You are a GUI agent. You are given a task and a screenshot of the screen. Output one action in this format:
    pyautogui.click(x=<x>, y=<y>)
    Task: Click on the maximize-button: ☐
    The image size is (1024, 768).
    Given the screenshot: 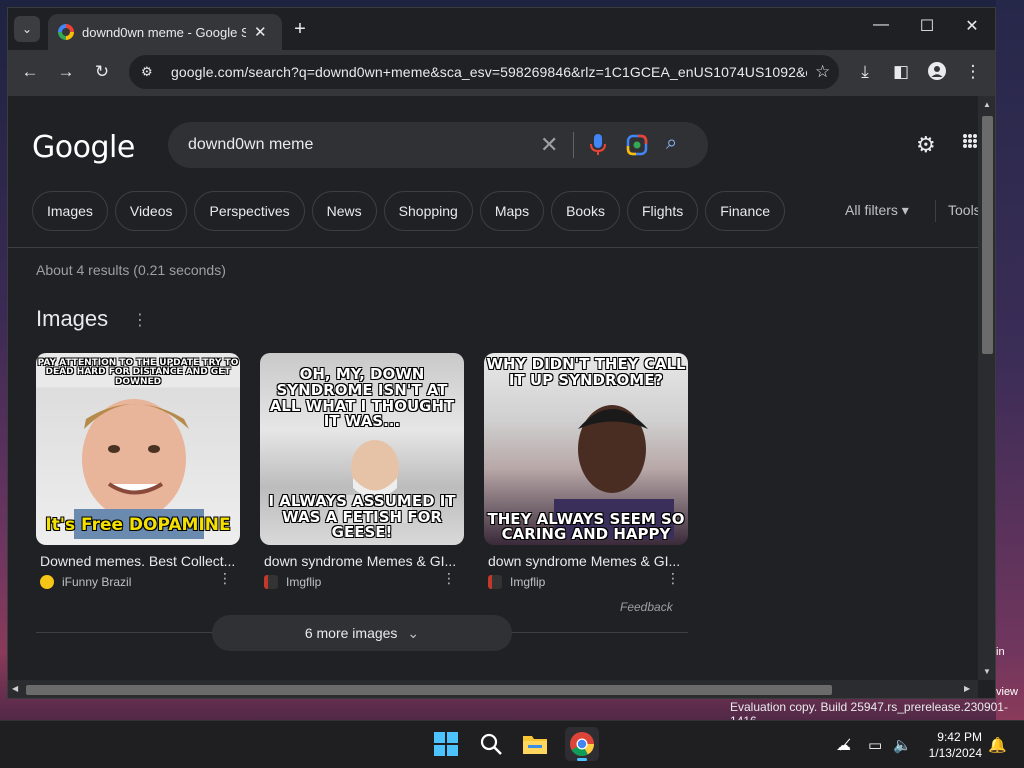 What is the action you would take?
    pyautogui.click(x=927, y=26)
    